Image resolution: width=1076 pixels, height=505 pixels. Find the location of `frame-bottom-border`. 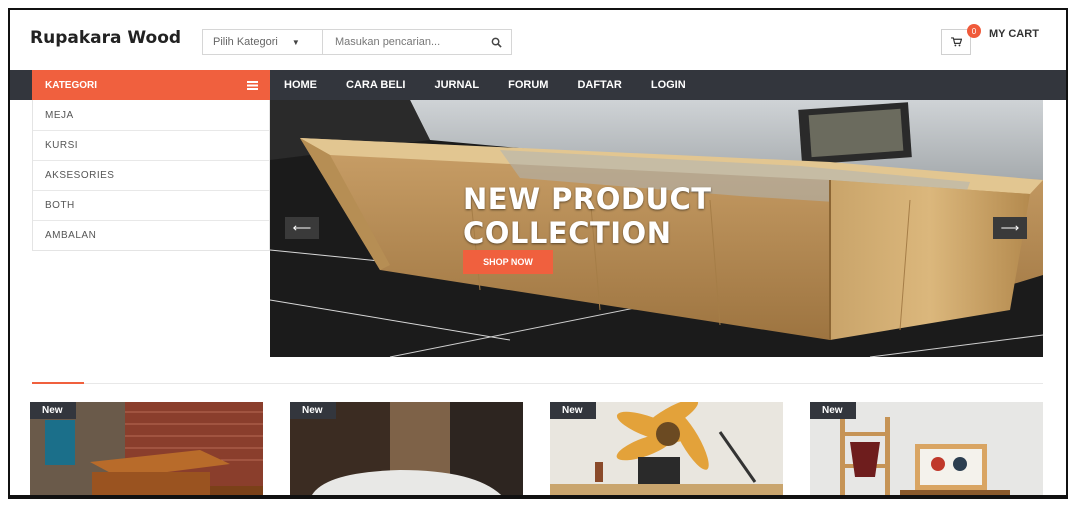

frame-bottom-border is located at coordinates (538, 497).